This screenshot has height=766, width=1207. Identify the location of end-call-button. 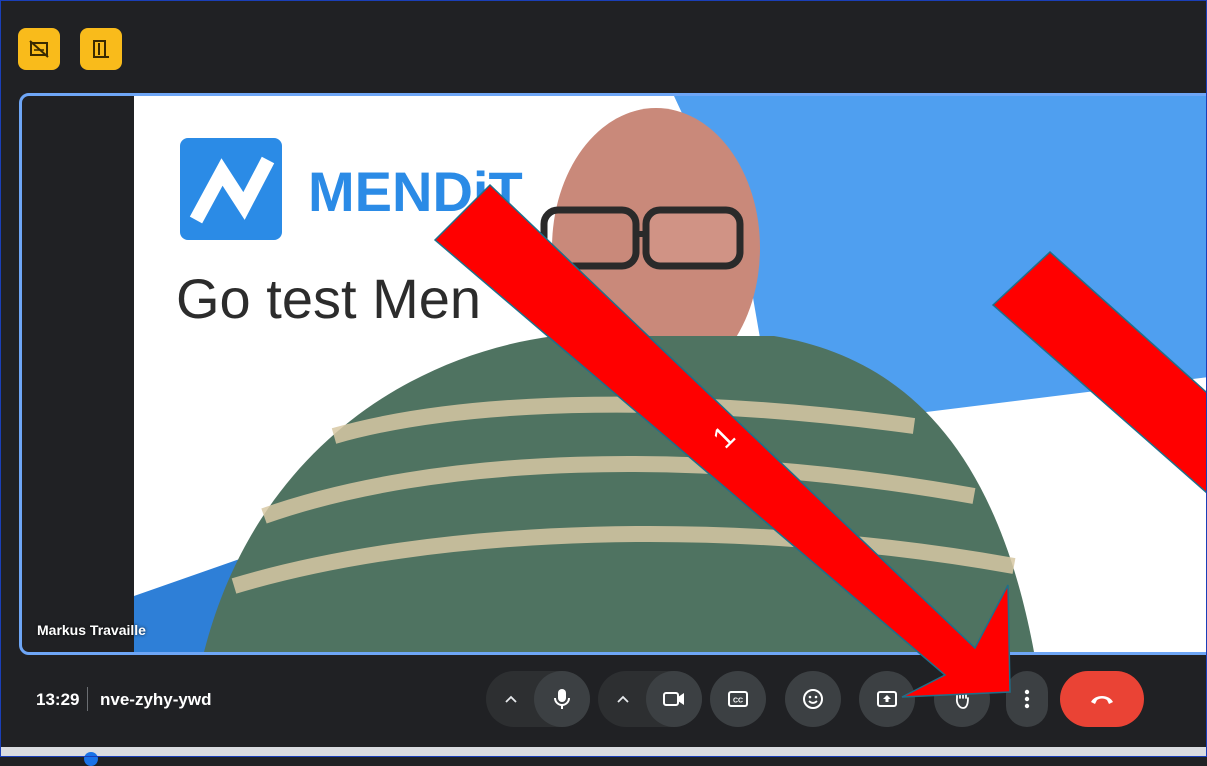
(1102, 699).